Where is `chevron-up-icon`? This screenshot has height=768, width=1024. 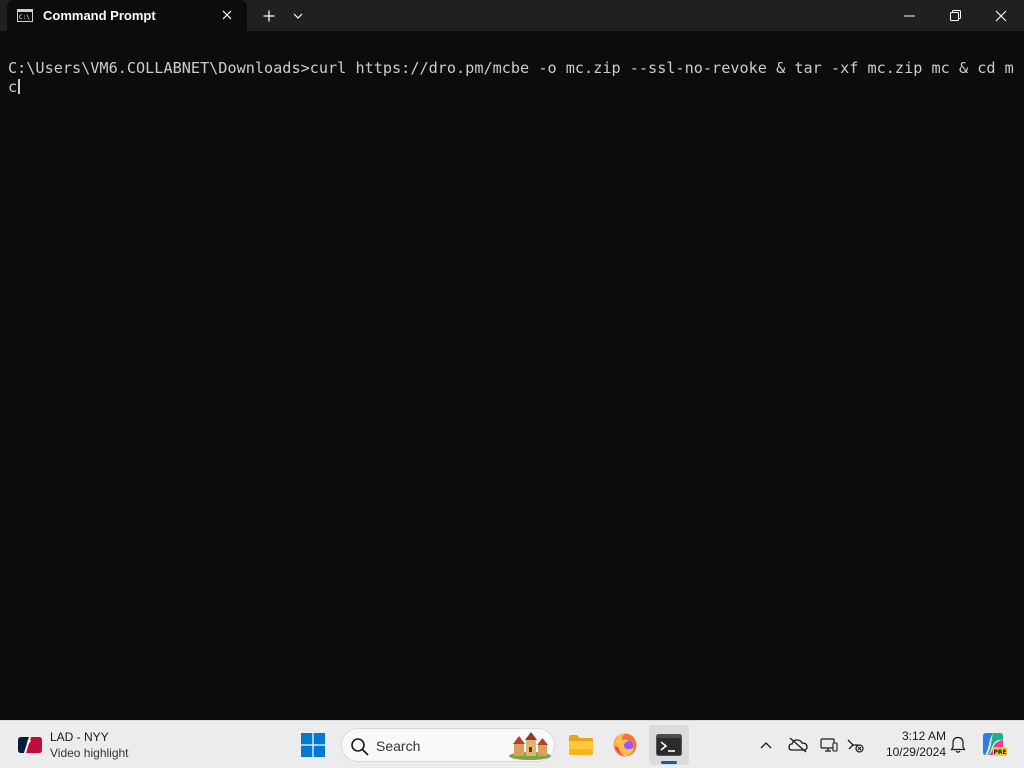
chevron-up-icon is located at coordinates (766, 745).